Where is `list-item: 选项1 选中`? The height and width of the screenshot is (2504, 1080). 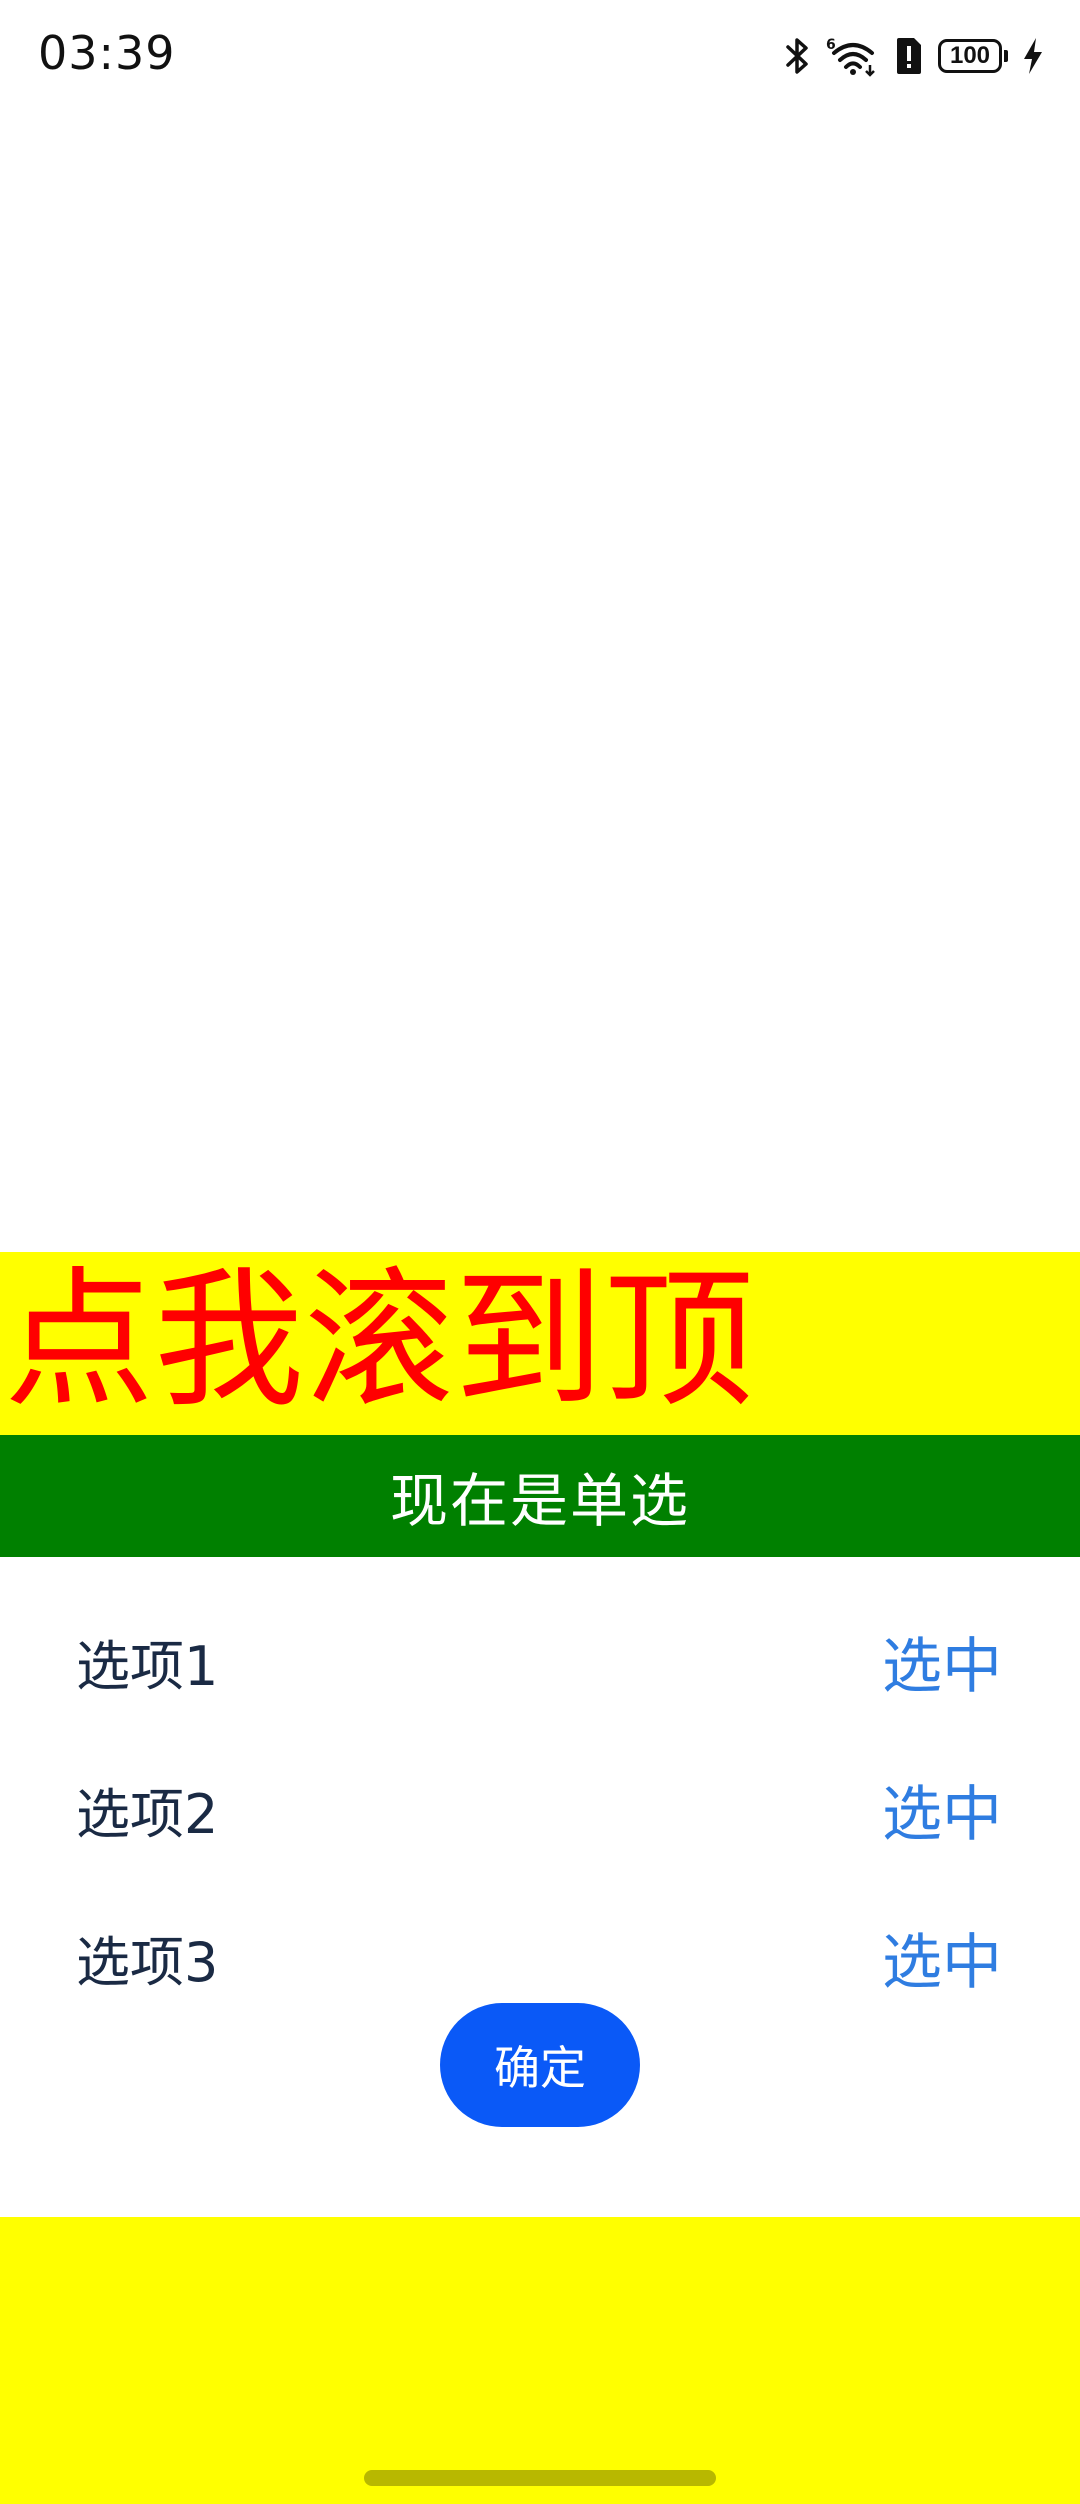 list-item: 选项1 选中 is located at coordinates (540, 1667).